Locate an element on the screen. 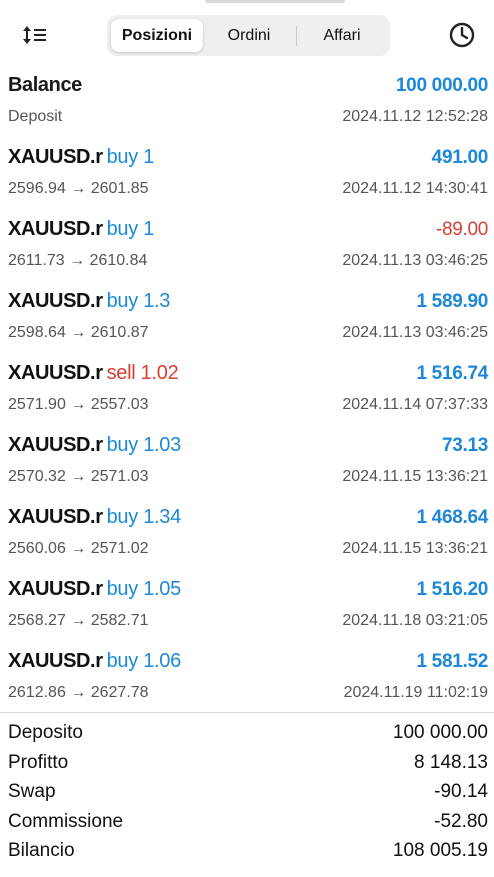 The height and width of the screenshot is (877, 494). tab-divider is located at coordinates (296, 36).